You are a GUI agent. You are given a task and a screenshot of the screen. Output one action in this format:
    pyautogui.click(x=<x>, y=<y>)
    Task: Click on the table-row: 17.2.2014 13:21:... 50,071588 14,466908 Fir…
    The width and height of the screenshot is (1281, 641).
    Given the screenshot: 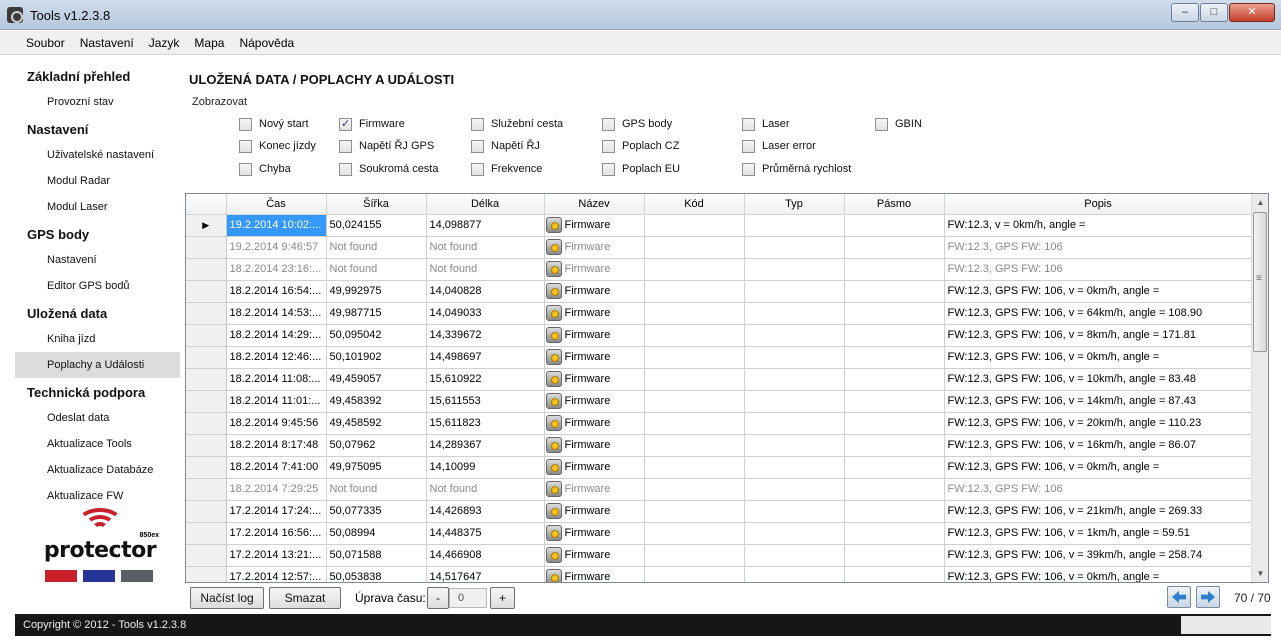 What is the action you would take?
    pyautogui.click(x=719, y=555)
    